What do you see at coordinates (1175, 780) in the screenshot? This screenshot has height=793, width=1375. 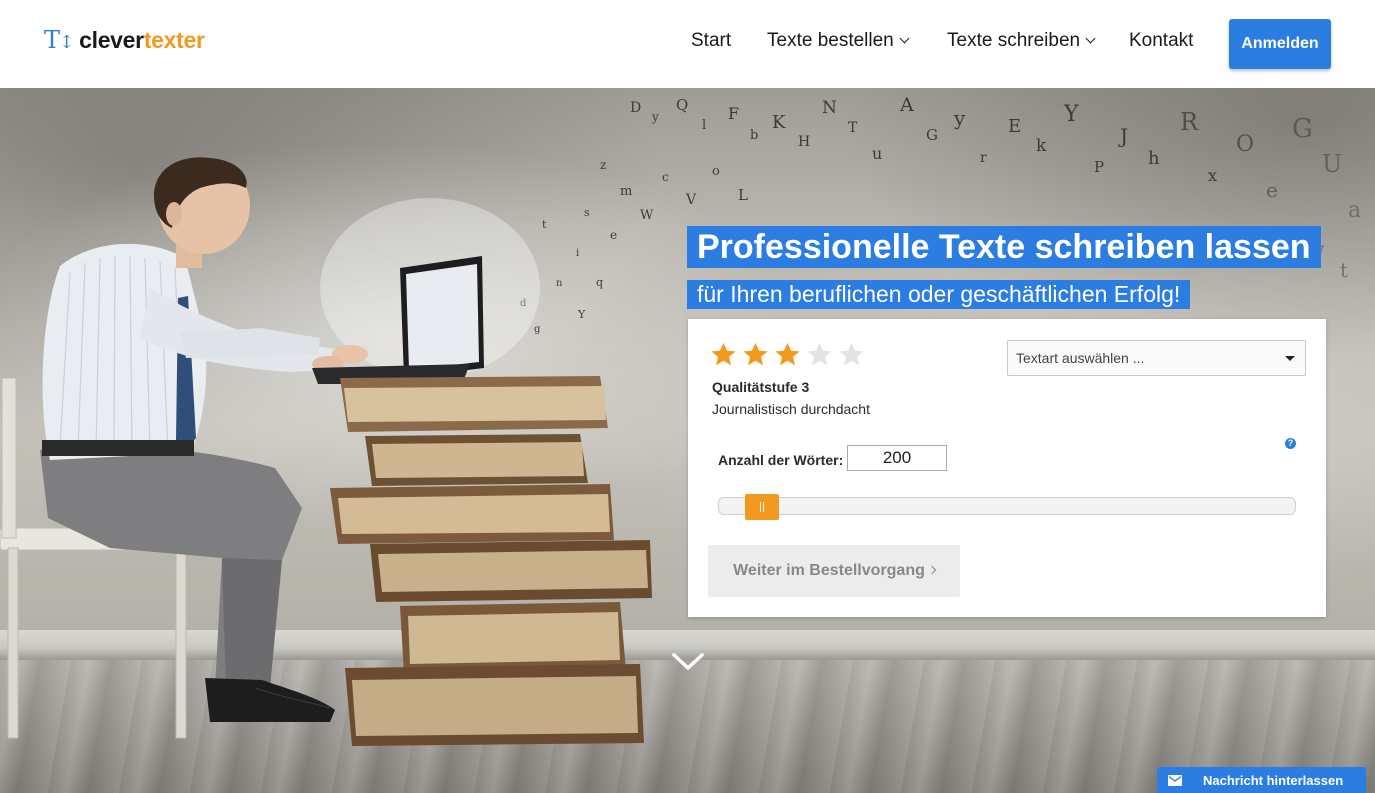 I see `mail-icon` at bounding box center [1175, 780].